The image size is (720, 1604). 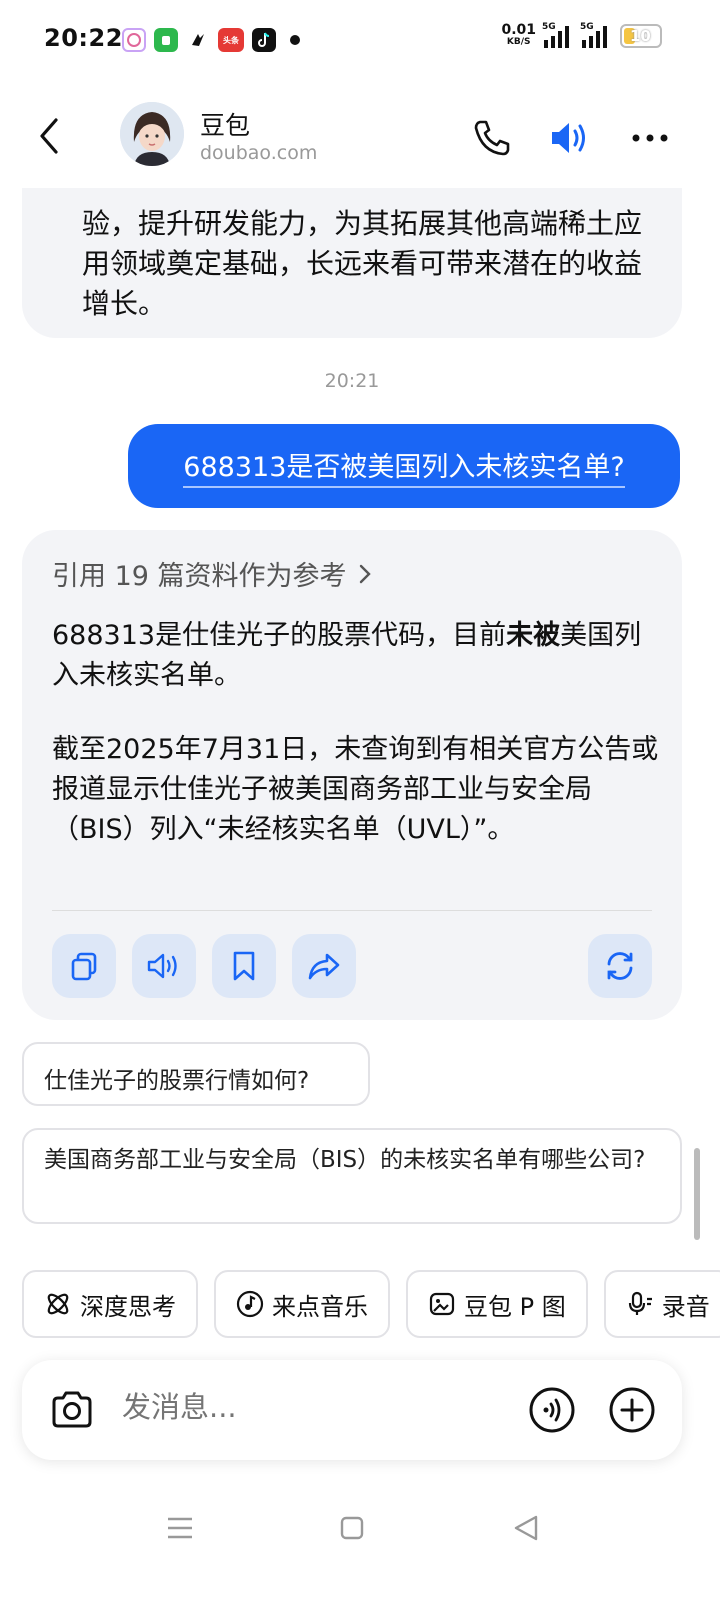 What do you see at coordinates (352, 381) in the screenshot?
I see `timestamp: 20:21` at bounding box center [352, 381].